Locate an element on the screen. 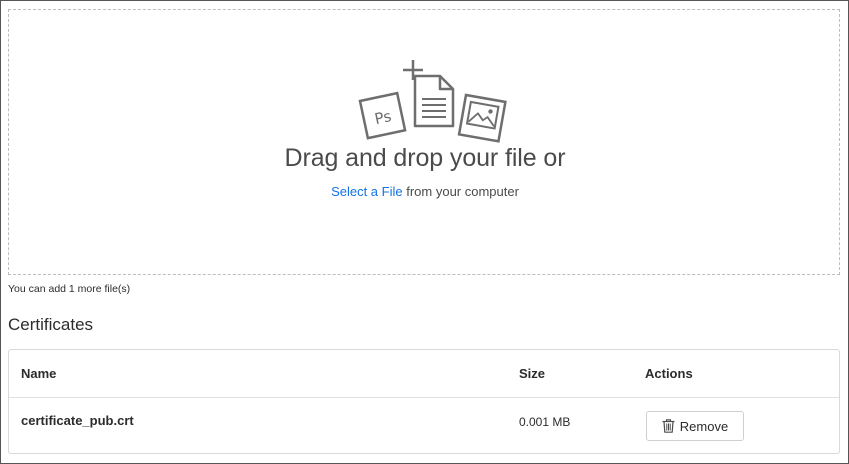 This screenshot has width=849, height=464. dropzone-subtitle-suffix: from your computer is located at coordinates (460, 191).